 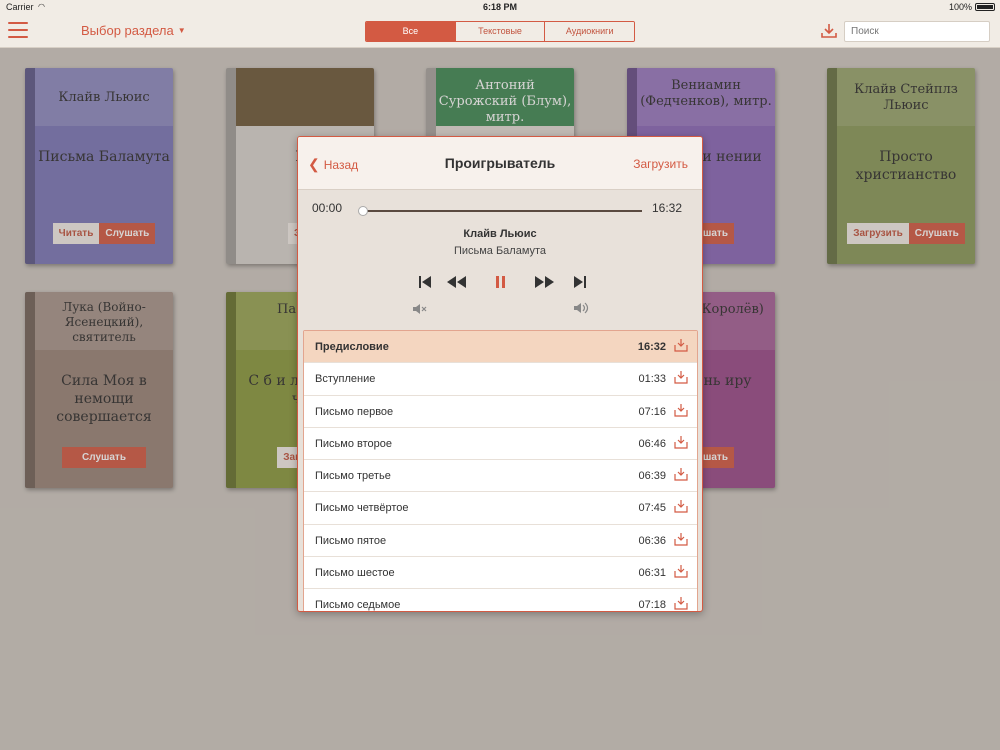 I want to click on elapsed-time: 00:00, so click(x=327, y=208).